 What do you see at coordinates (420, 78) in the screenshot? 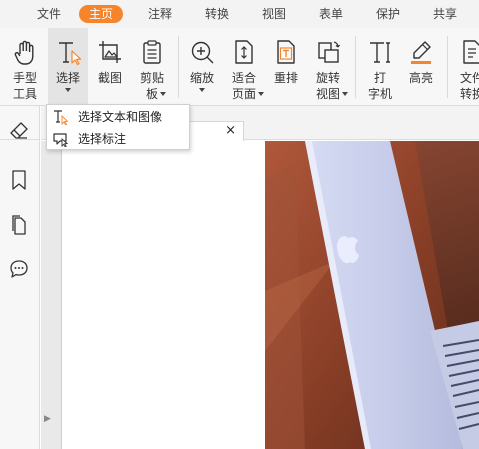
I see `highlight-label: 高亮` at bounding box center [420, 78].